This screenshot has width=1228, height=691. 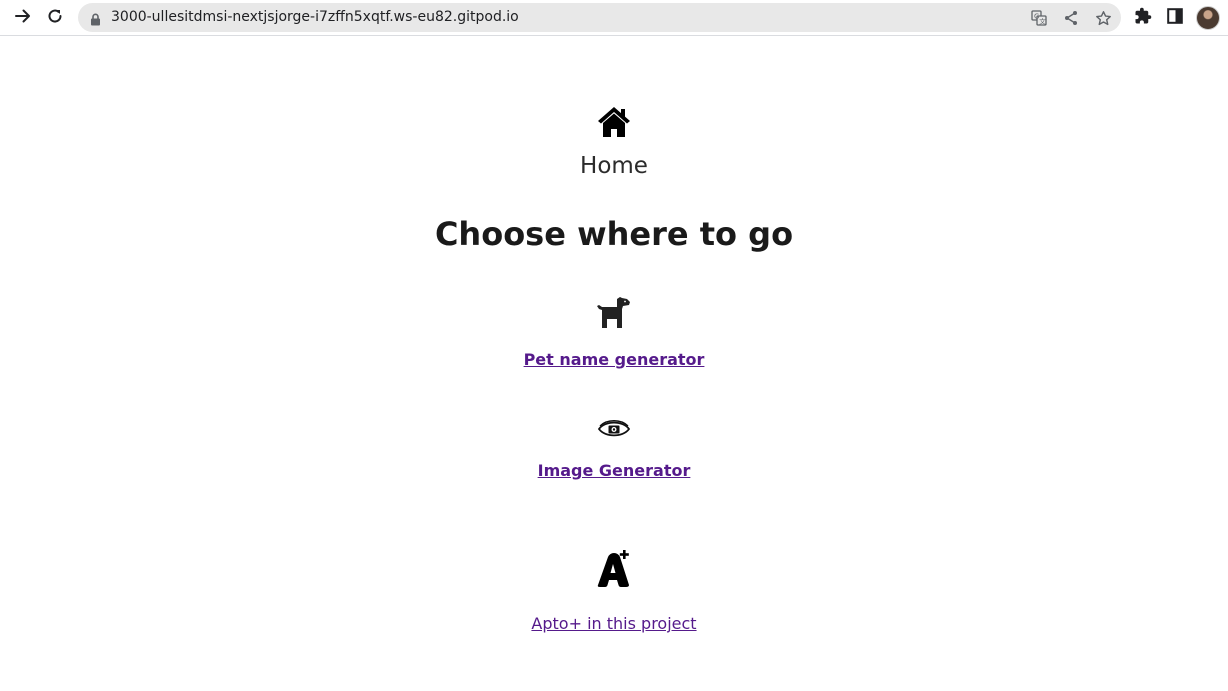 What do you see at coordinates (1208, 18) in the screenshot?
I see `avatar` at bounding box center [1208, 18].